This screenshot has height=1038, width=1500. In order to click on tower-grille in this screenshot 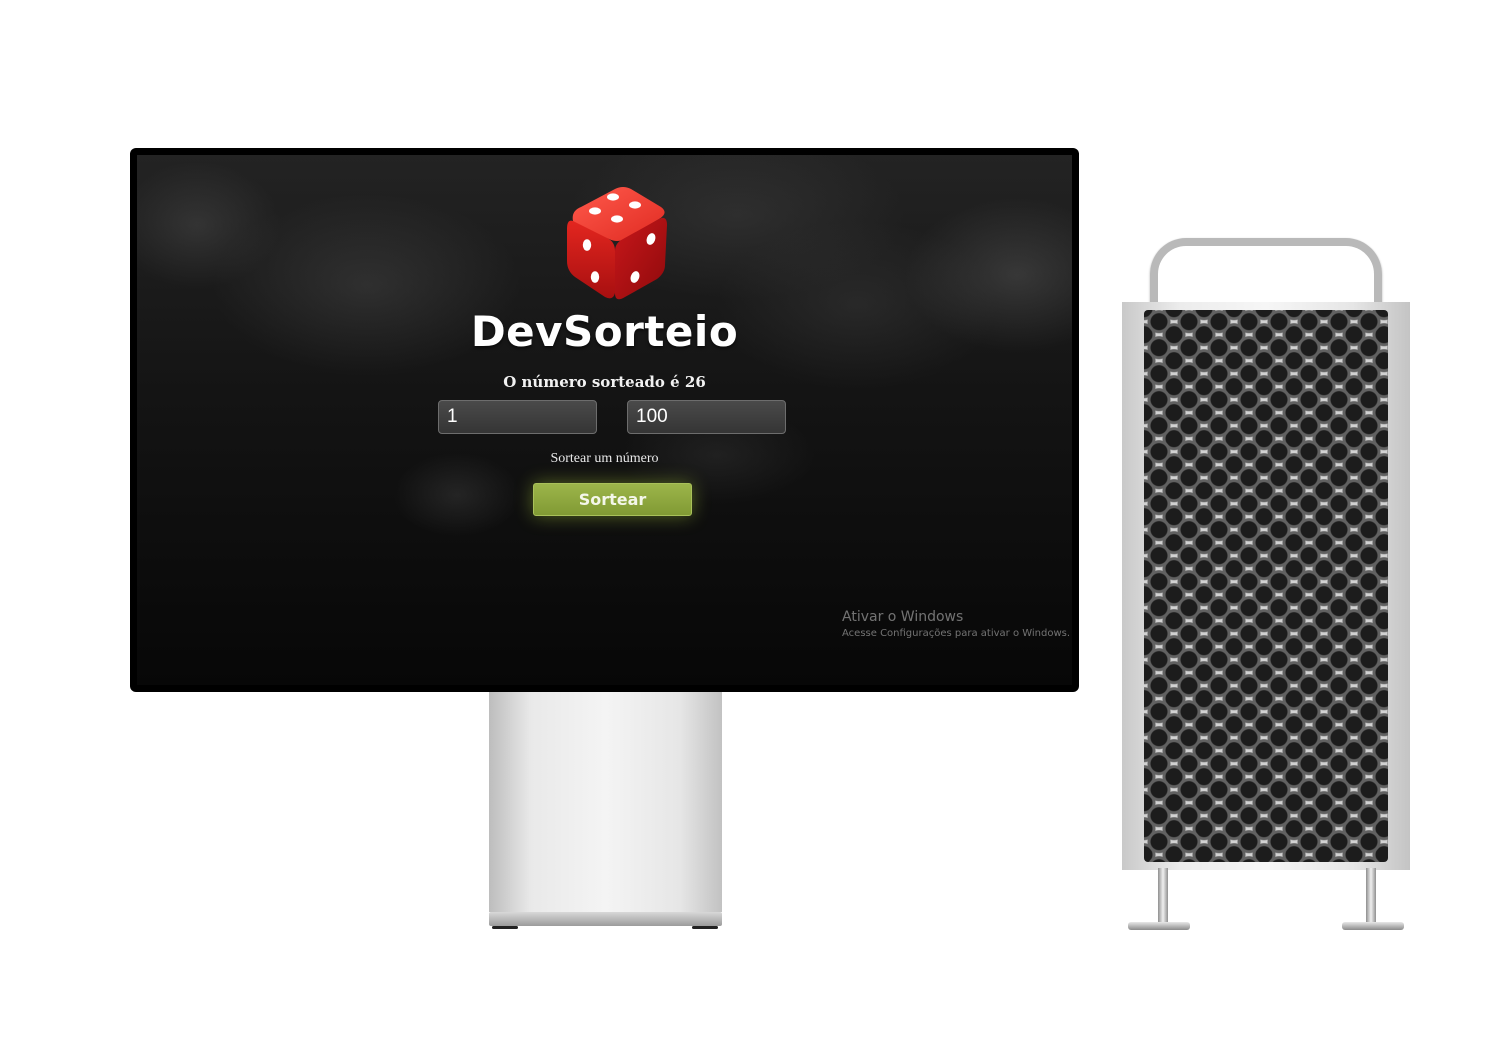, I will do `click(1266, 586)`.